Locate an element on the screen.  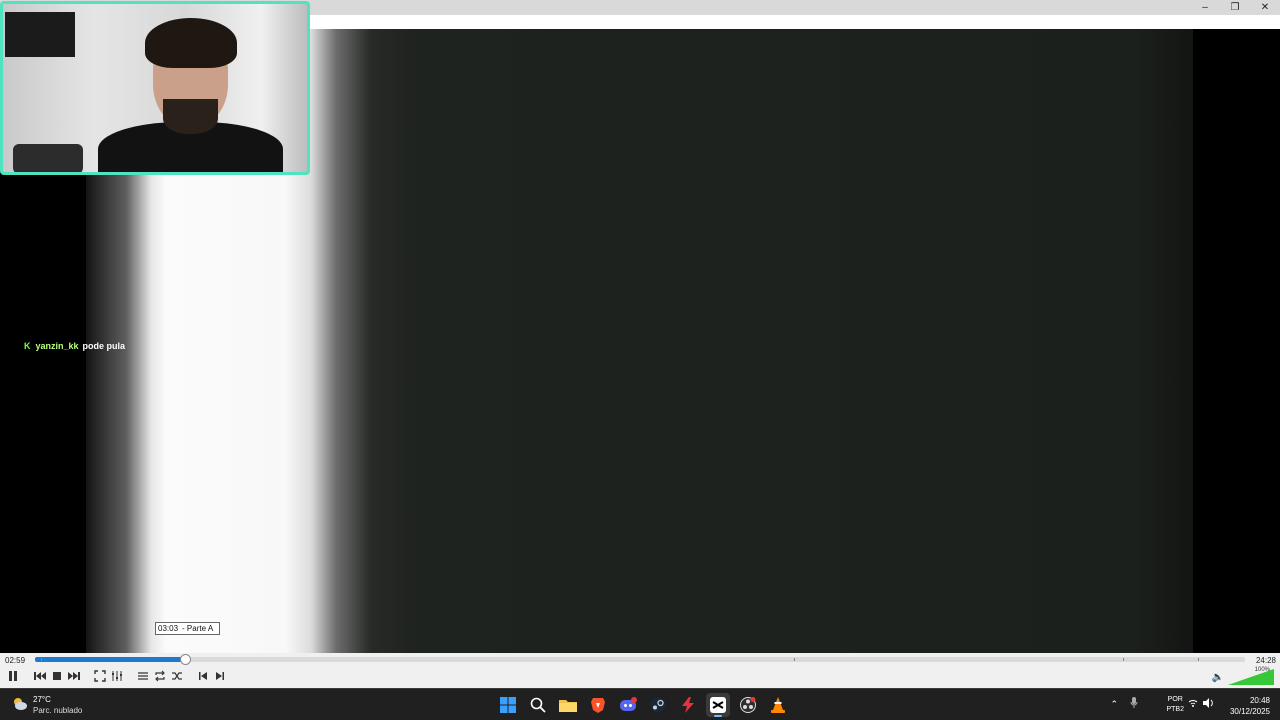
chat-message: Kyanzin_kk pode pula is located at coordinates (74, 346).